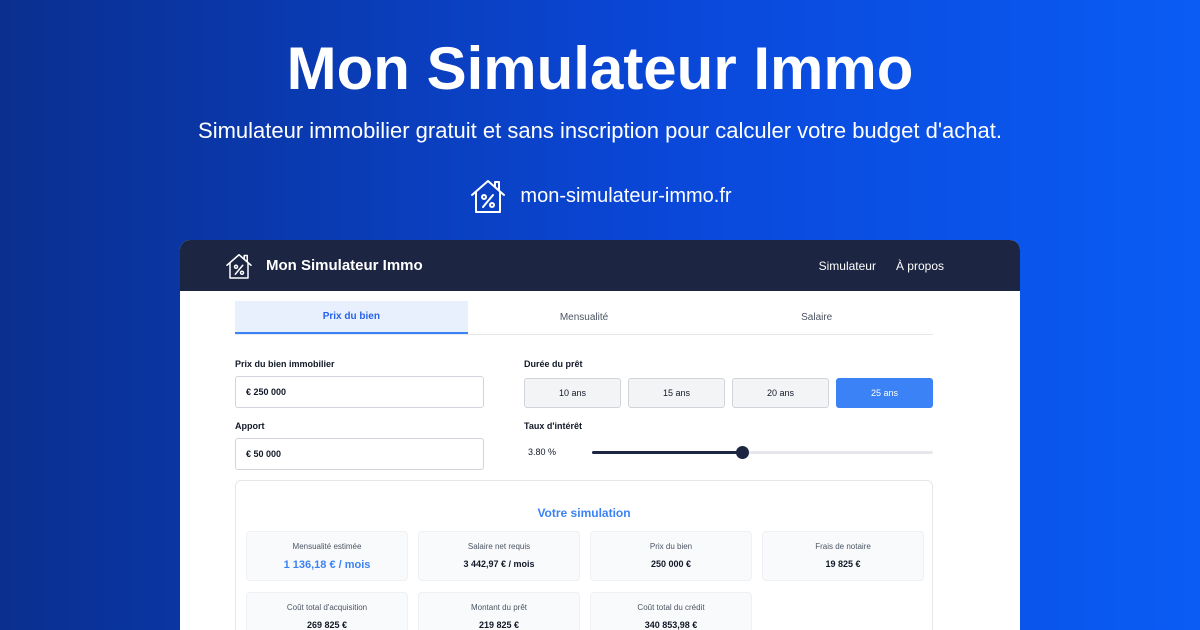 This screenshot has width=1200, height=630. What do you see at coordinates (667, 452) in the screenshot?
I see `rate-slider-fill` at bounding box center [667, 452].